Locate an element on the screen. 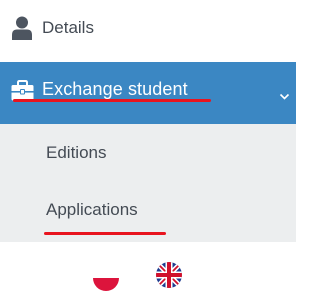 The image size is (320, 295). user-icon is located at coordinates (22, 28).